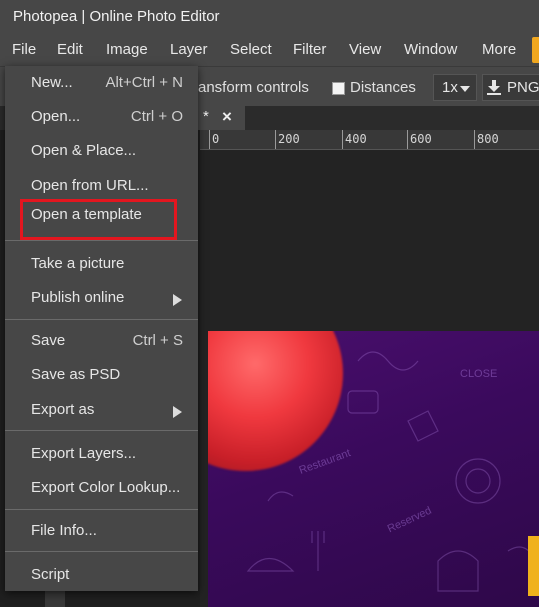 Image resolution: width=539 pixels, height=607 pixels. Describe the element at coordinates (78, 297) in the screenshot. I see `menu-item-label: Publish online` at that location.